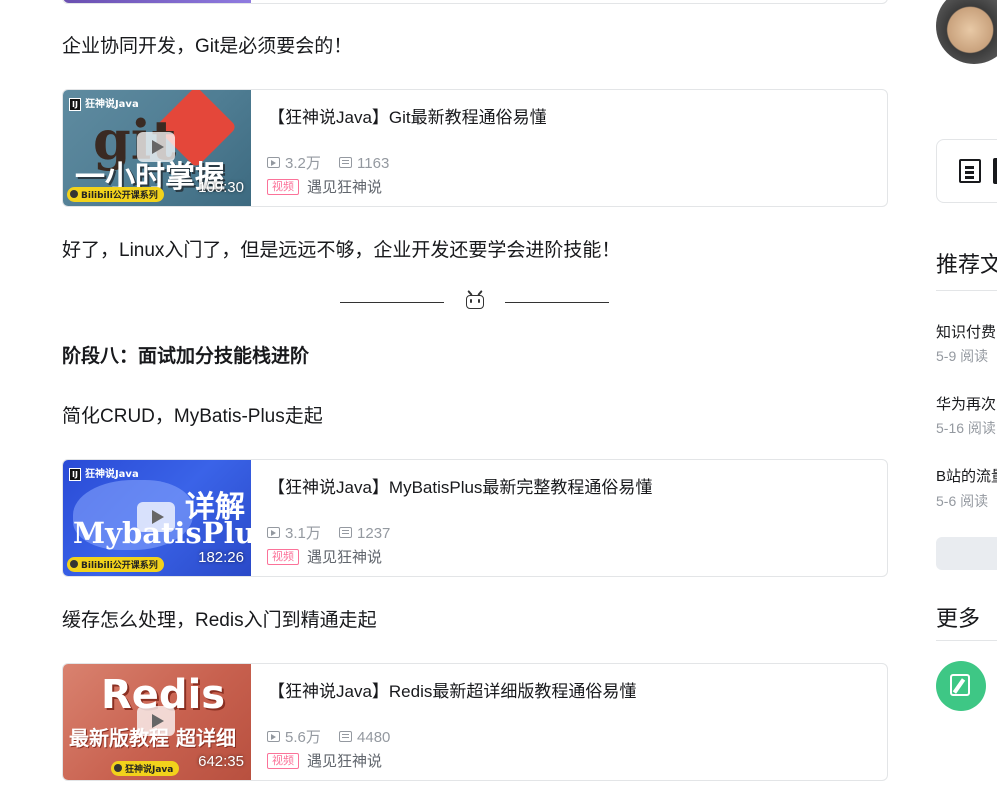 The image size is (997, 796). Describe the element at coordinates (966, 475) in the screenshot. I see `recommend-item-title: B站的流量` at that location.